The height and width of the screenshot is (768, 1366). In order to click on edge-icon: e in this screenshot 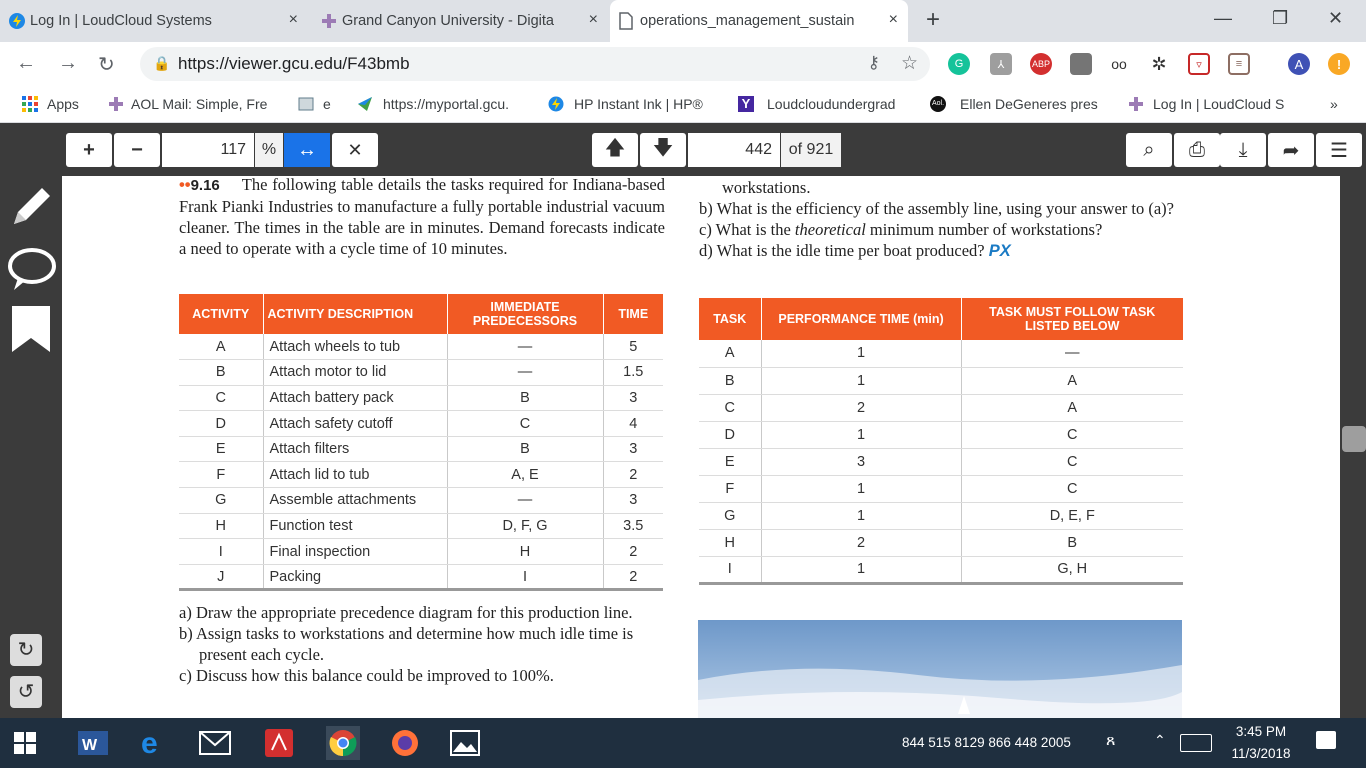, I will do `click(153, 743)`.